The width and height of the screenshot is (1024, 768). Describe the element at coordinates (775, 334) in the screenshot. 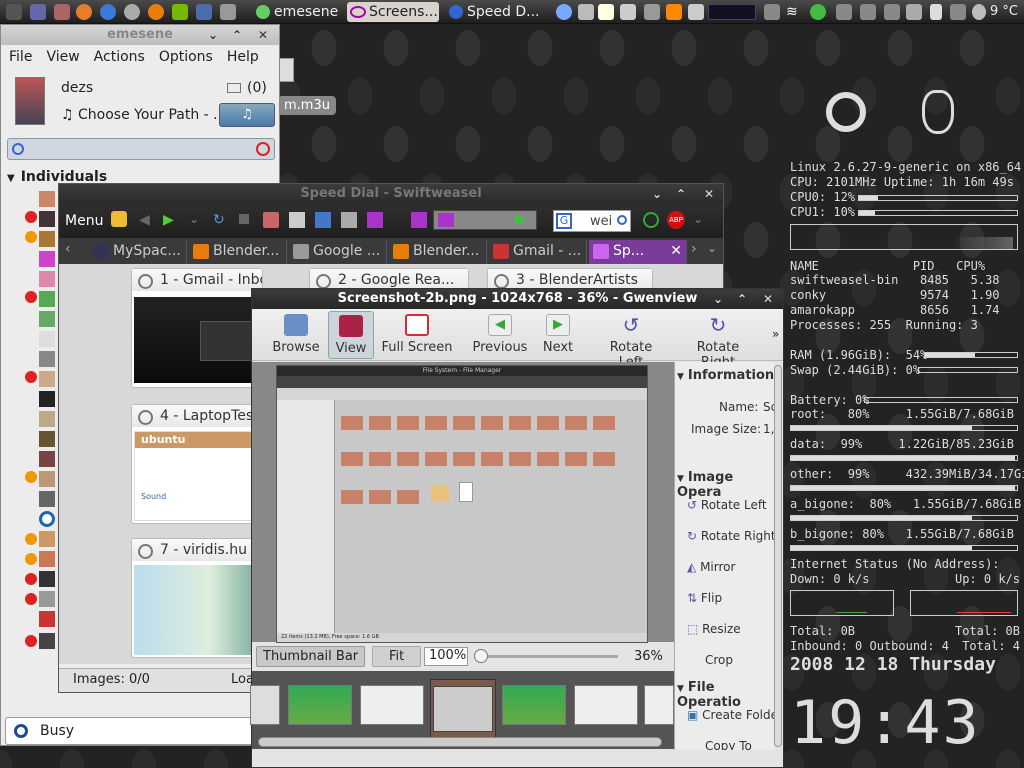

I see `toolbar-overflow-icon: »` at that location.